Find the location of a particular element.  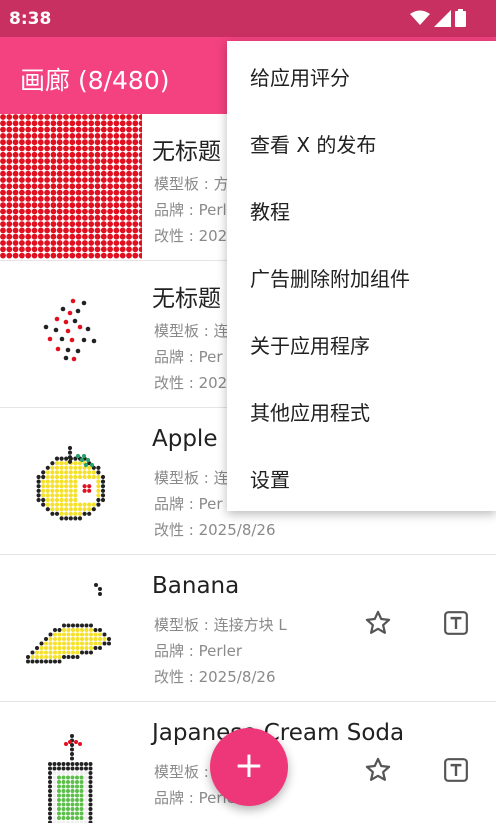

menu-item-other-apps: 其他应用程式 is located at coordinates (361, 409).